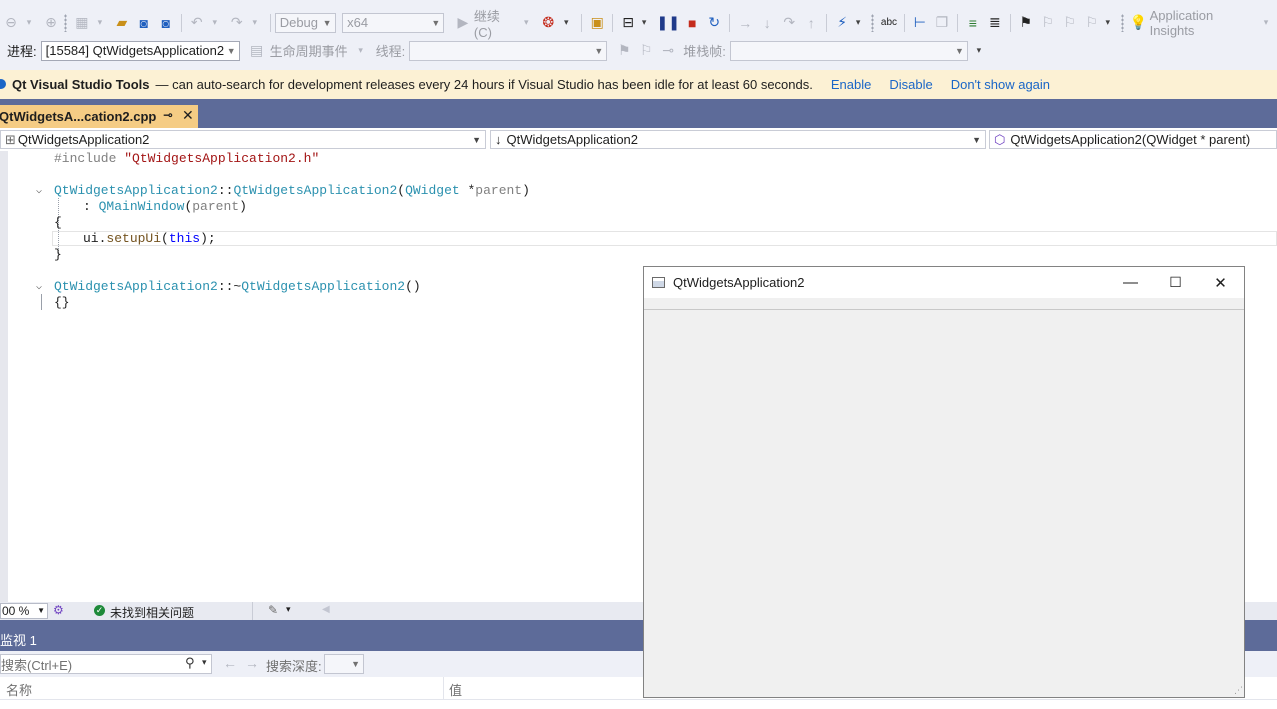 This screenshot has width=1277, height=709. Describe the element at coordinates (136, 190) in the screenshot. I see `token: QtWidgetsApplication2` at that location.